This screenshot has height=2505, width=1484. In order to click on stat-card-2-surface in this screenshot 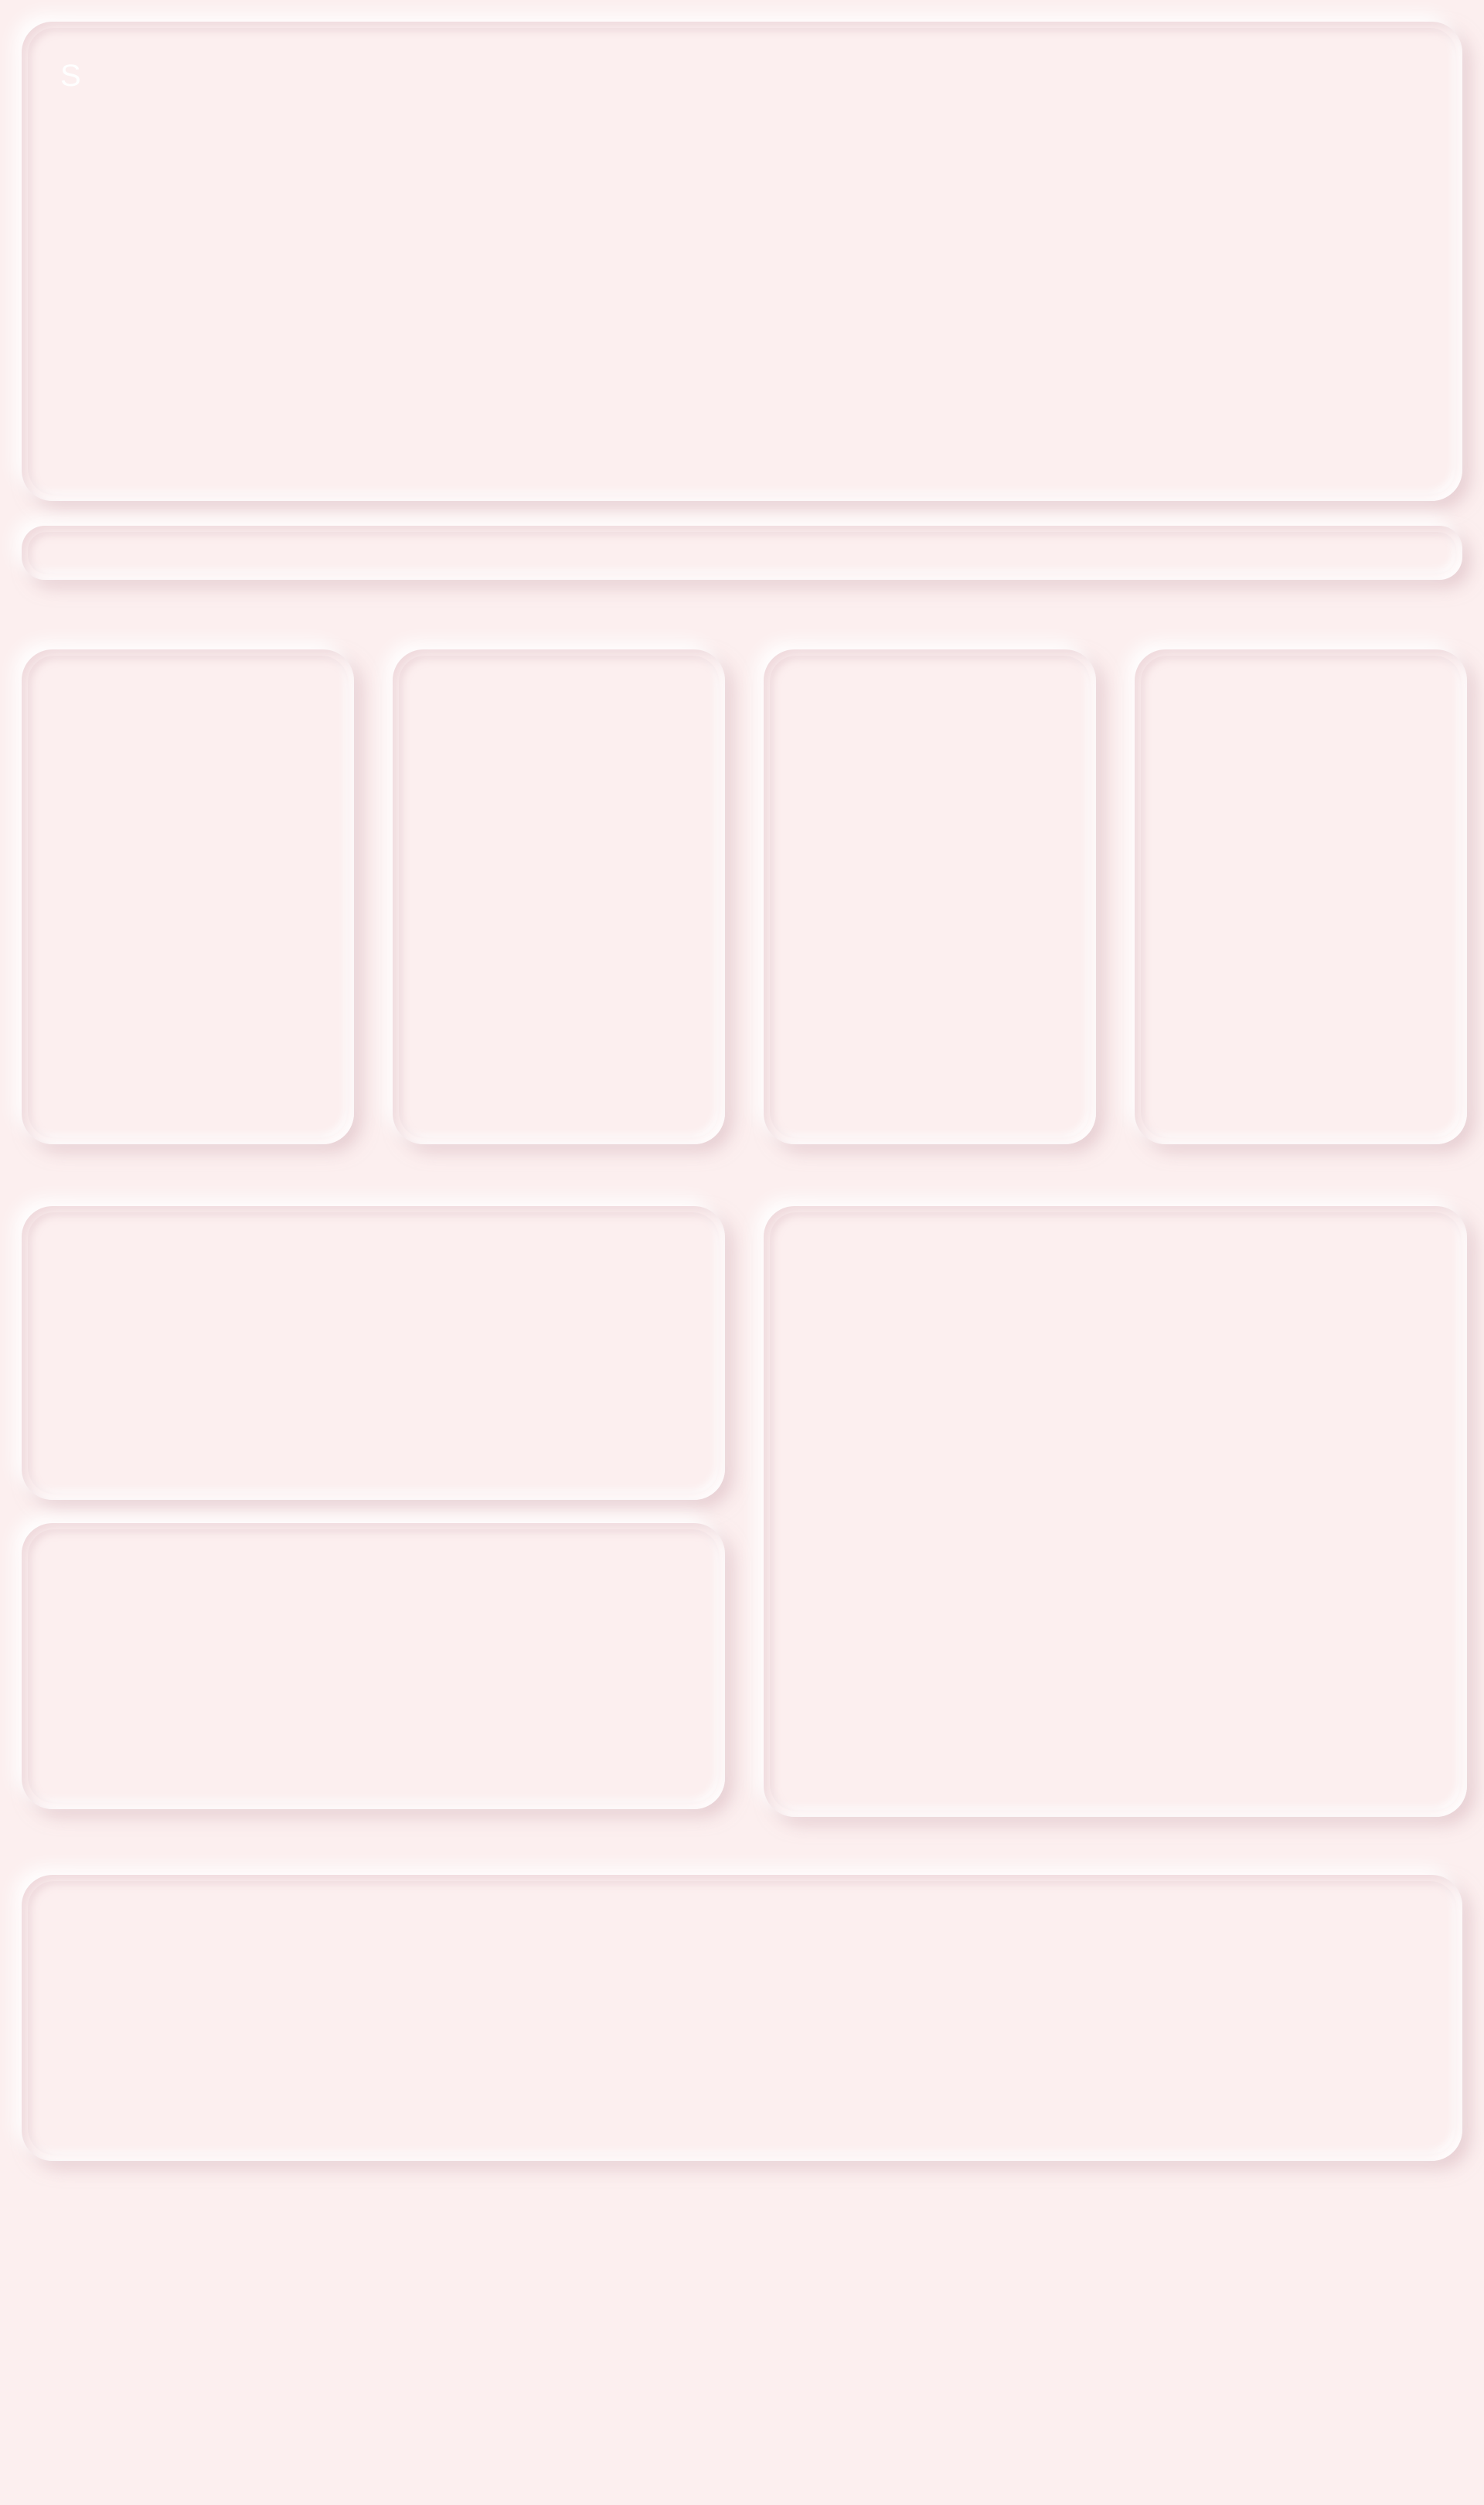, I will do `click(559, 897)`.